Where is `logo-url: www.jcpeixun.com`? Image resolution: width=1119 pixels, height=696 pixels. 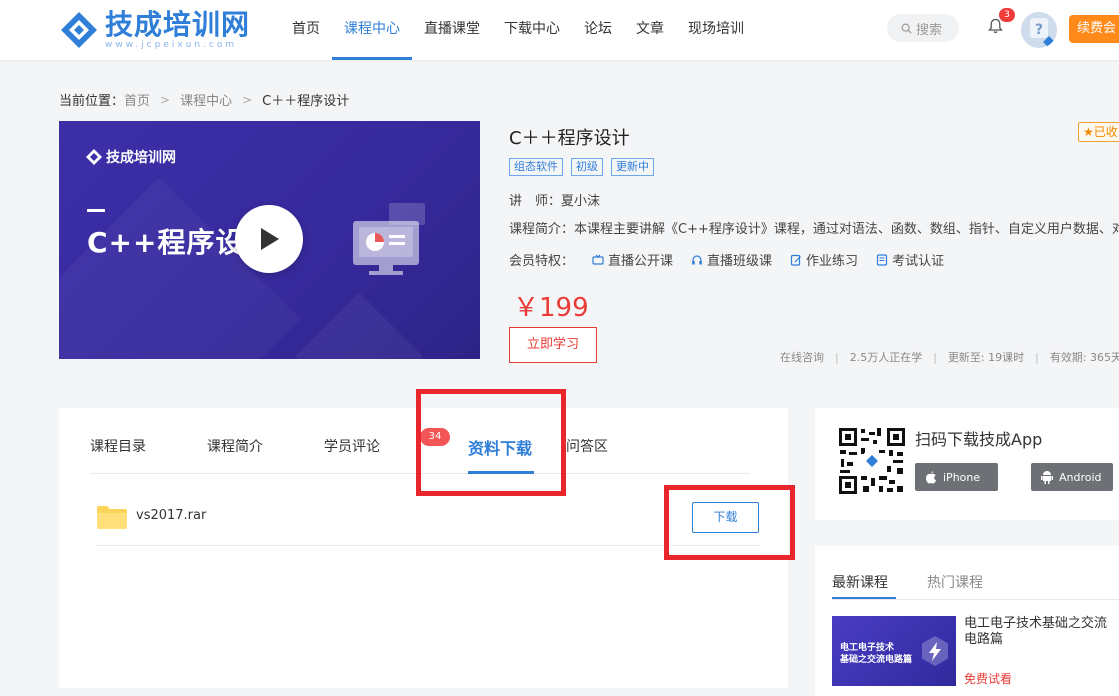 logo-url: www.jcpeixun.com is located at coordinates (171, 45).